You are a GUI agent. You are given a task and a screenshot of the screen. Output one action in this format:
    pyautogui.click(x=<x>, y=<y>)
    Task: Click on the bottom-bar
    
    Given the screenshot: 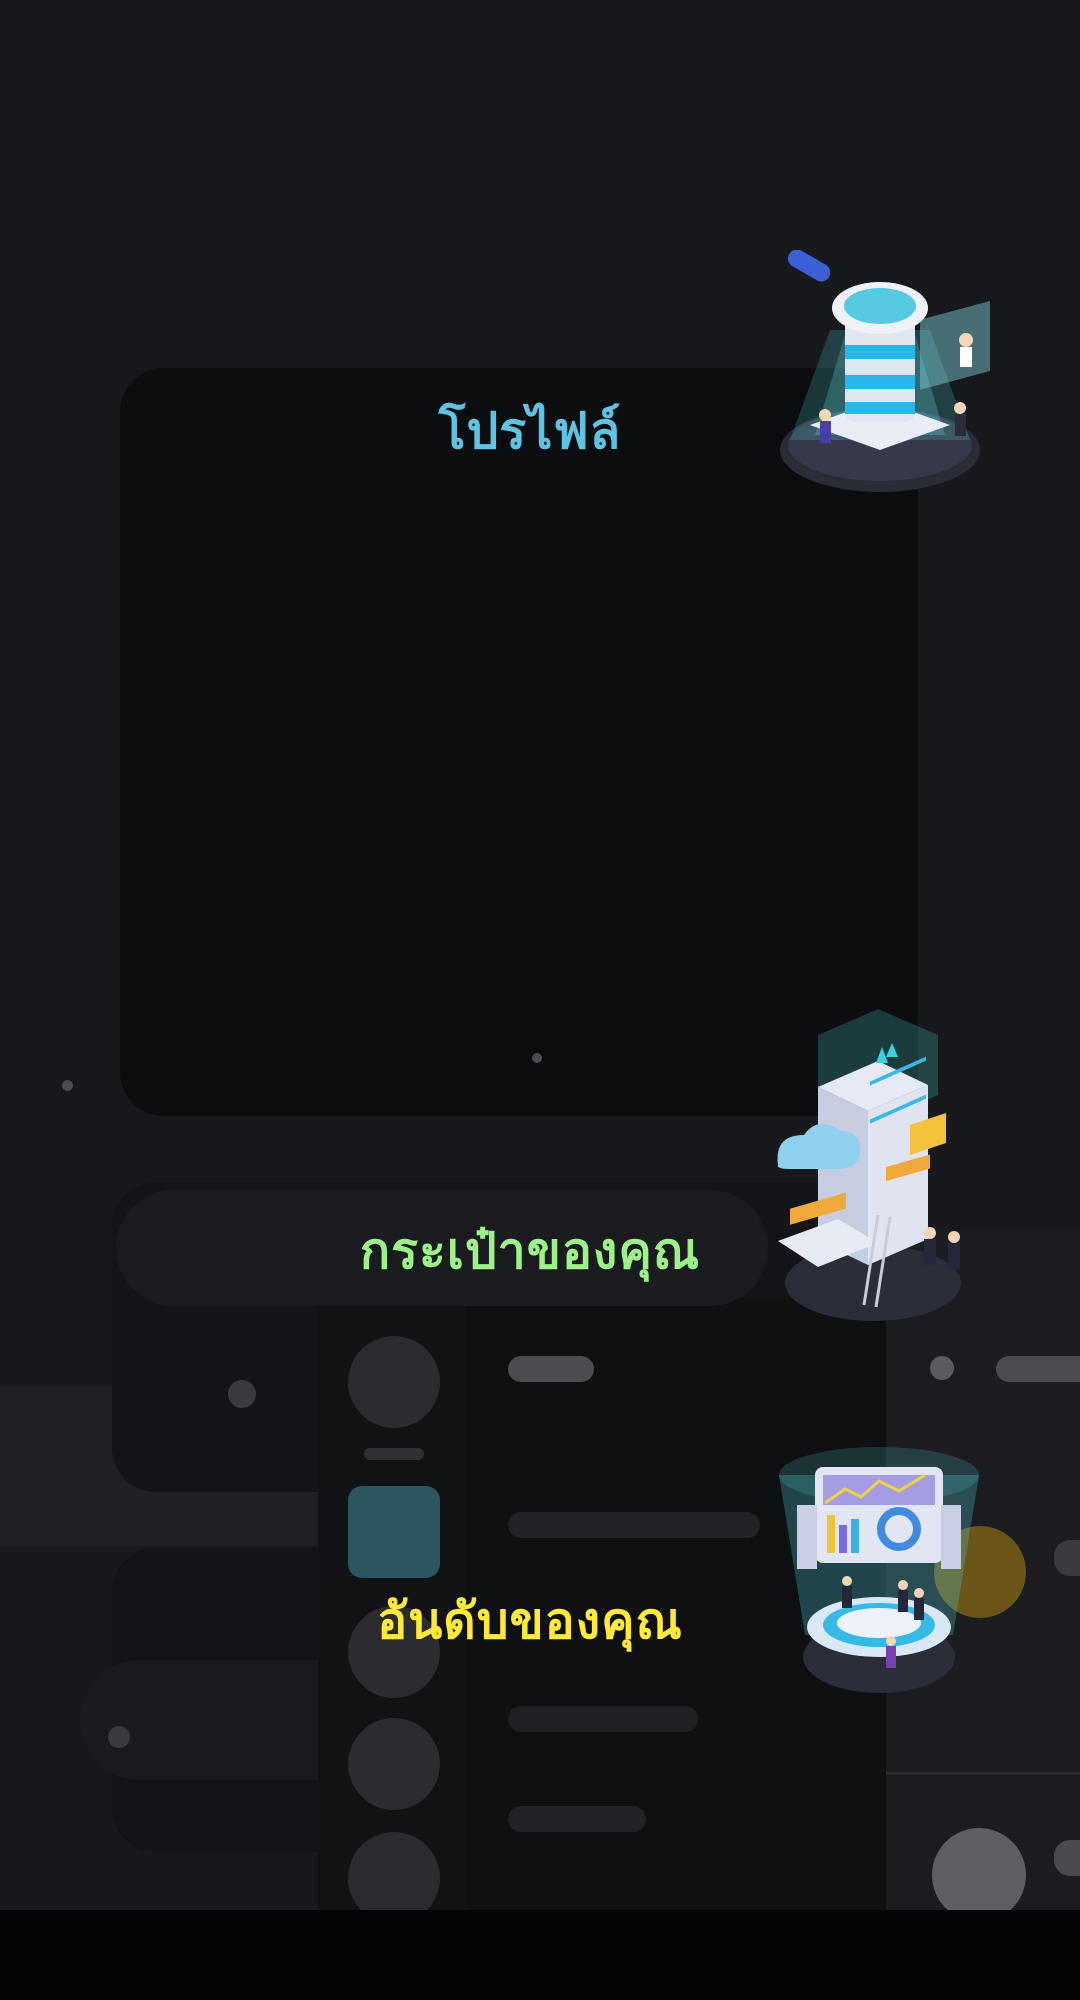 What is the action you would take?
    pyautogui.click(x=540, y=1955)
    